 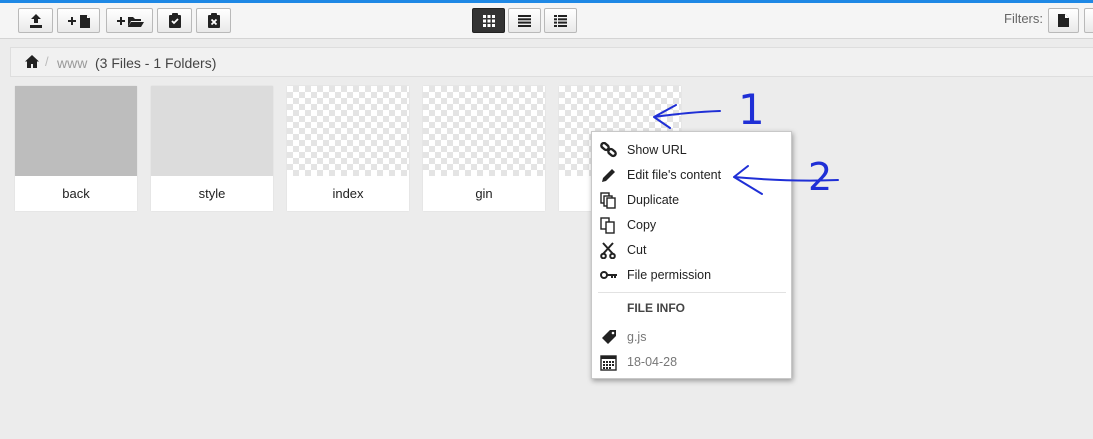 I want to click on filter-next-button, so click(x=1088, y=20).